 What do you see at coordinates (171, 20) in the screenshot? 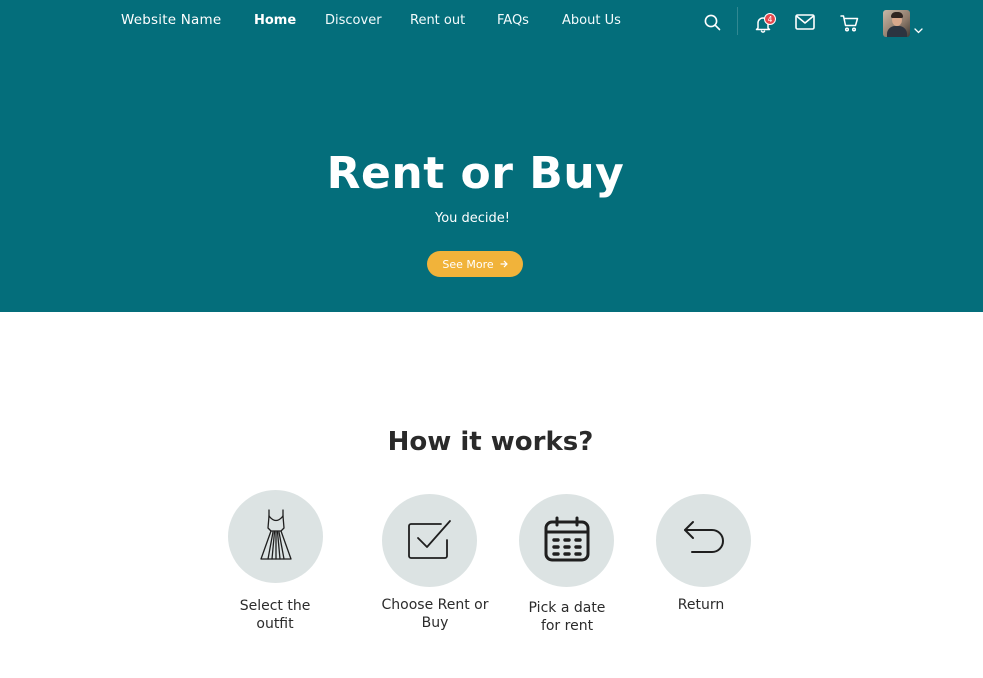
I see `website-logo: Website Name` at bounding box center [171, 20].